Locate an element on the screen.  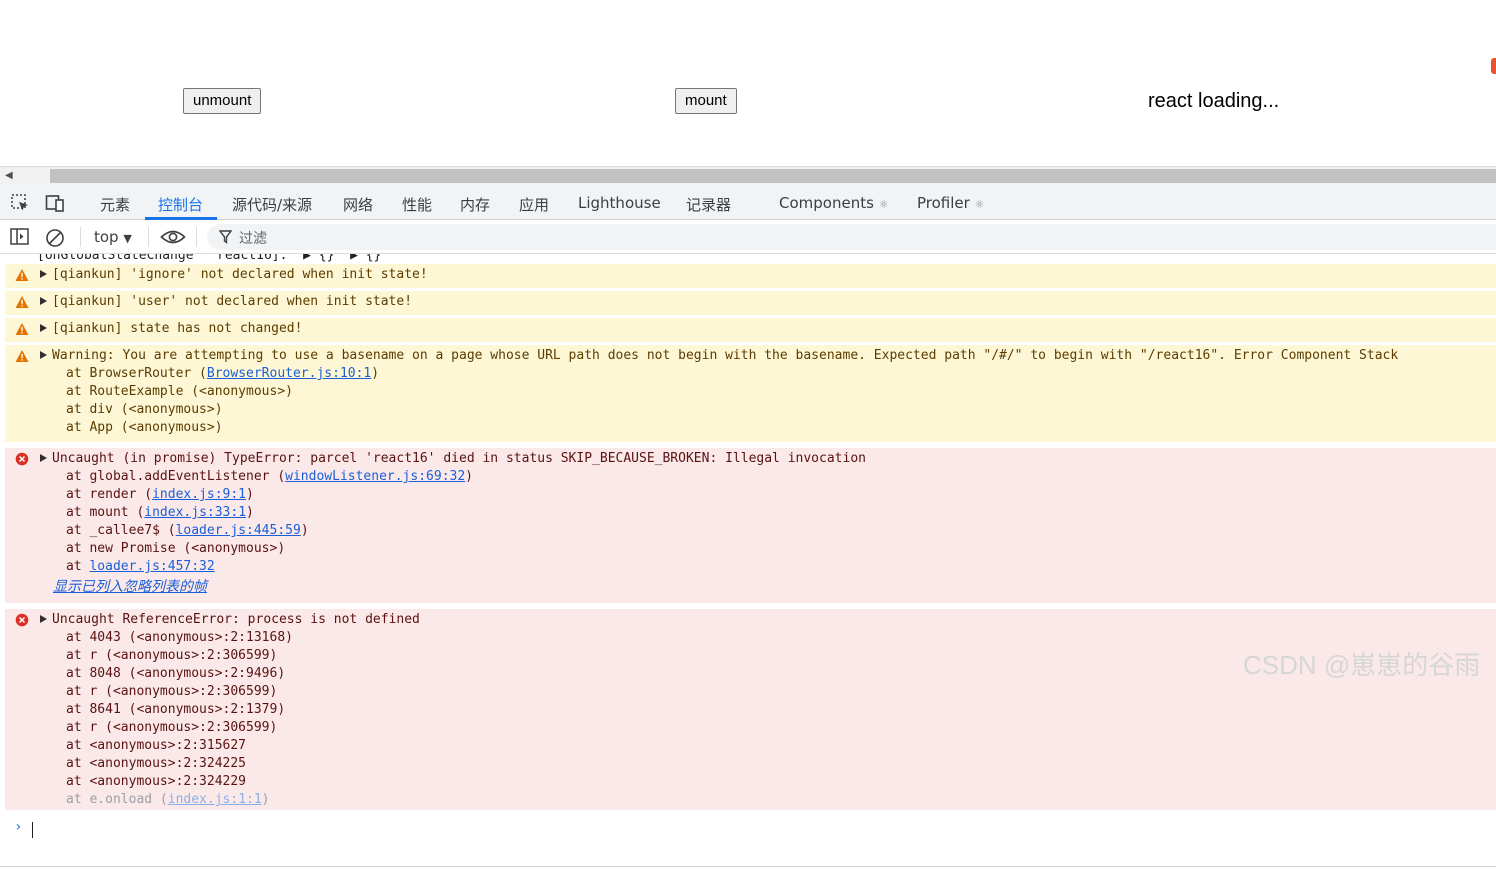
toolbar-separator is located at coordinates (80, 237).